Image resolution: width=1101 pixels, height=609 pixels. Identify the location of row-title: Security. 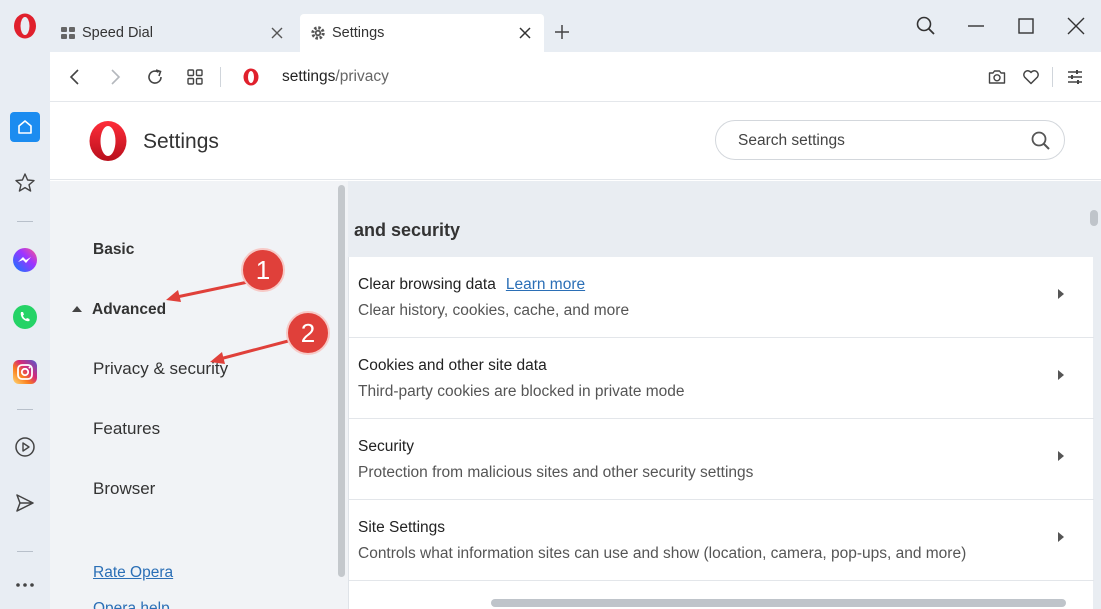
(386, 446).